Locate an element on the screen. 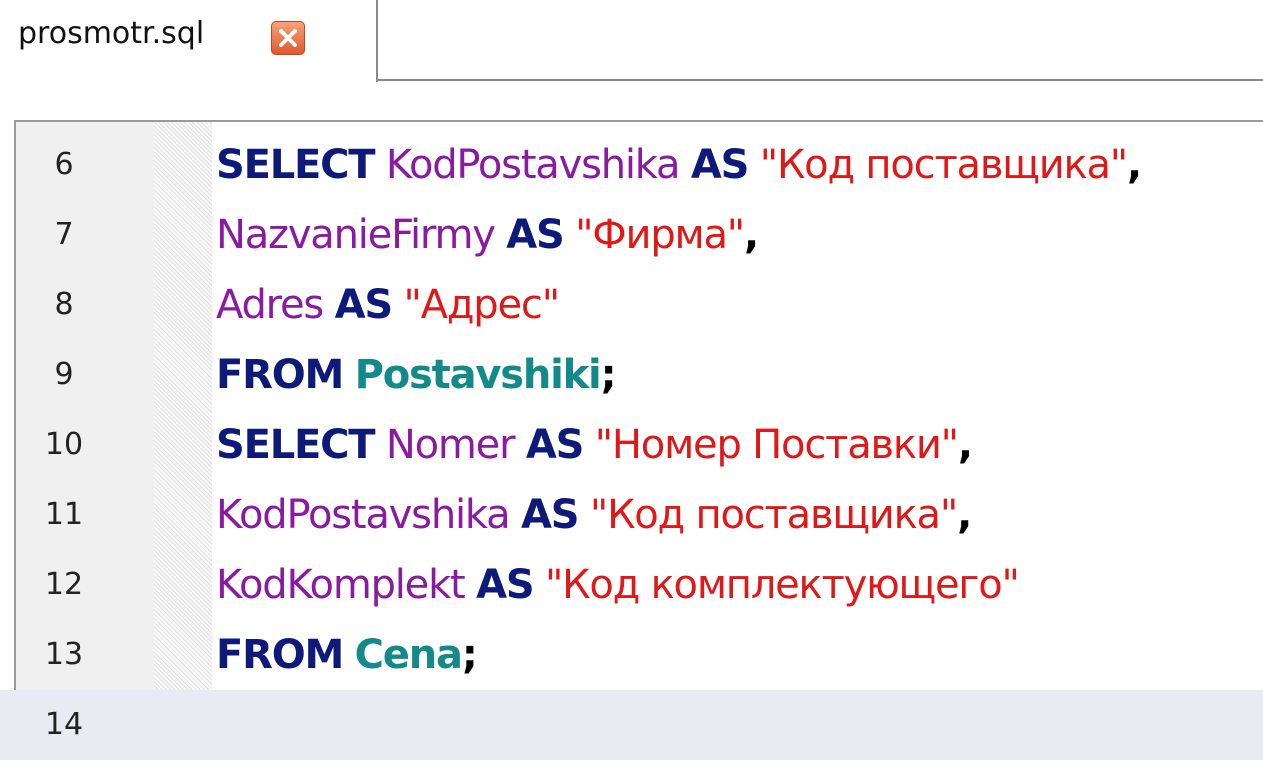  token-string: "Номер Поставки" is located at coordinates (776, 445).